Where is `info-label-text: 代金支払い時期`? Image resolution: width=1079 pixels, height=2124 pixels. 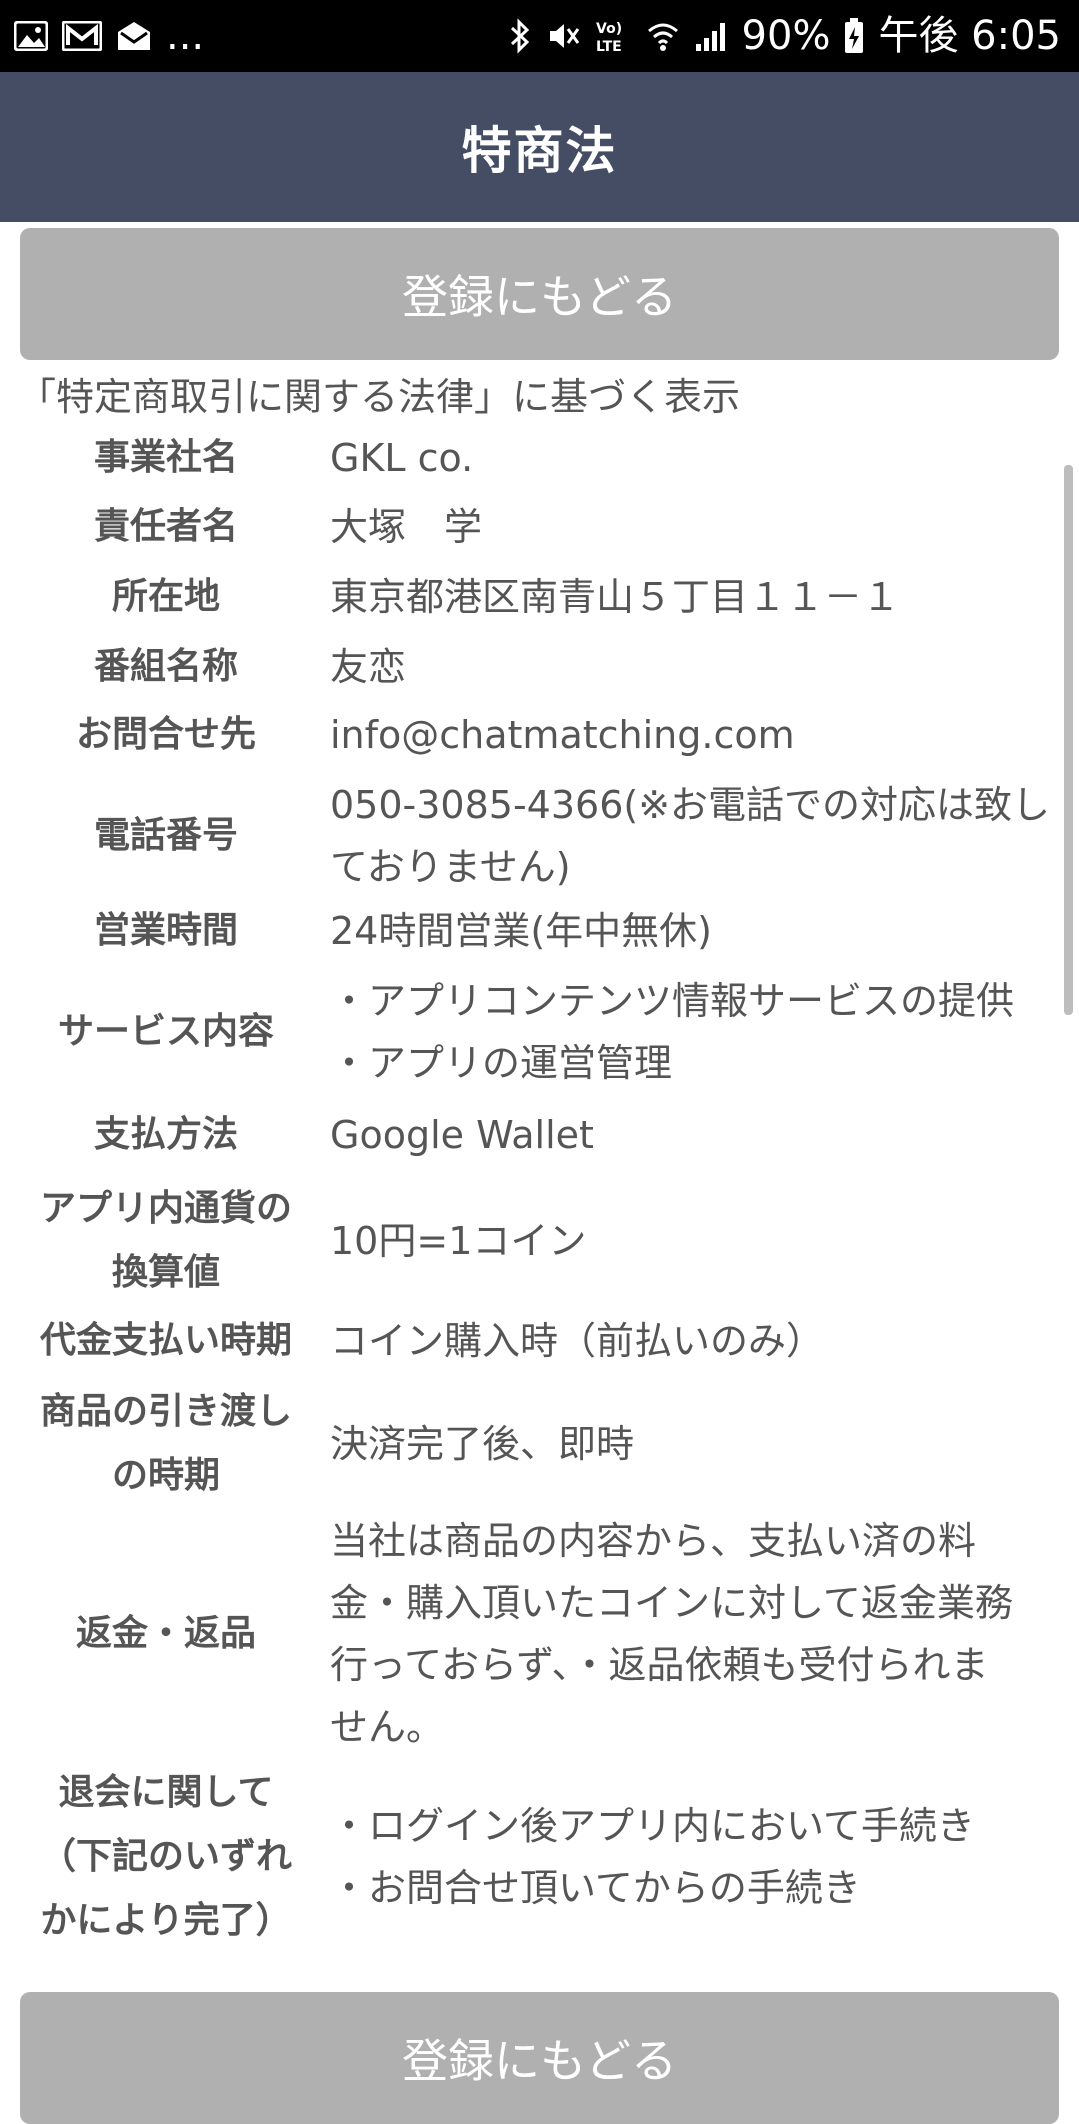
info-label-text: 代金支払い時期 is located at coordinates (166, 1341).